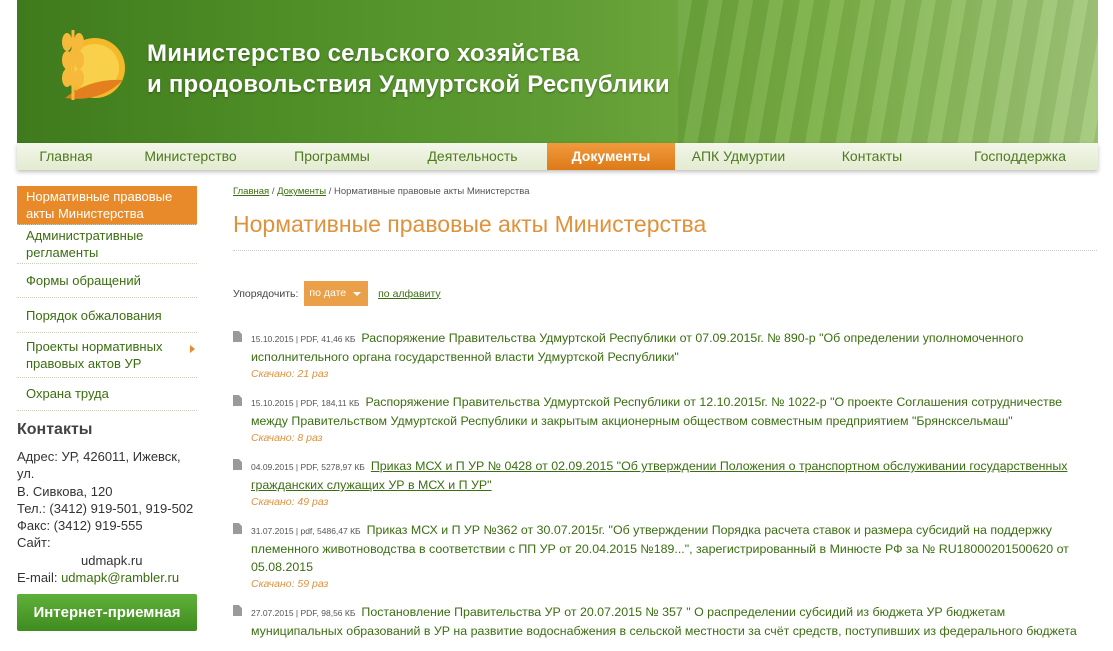  I want to click on download-count: Скачано: 49 раз, so click(290, 502).